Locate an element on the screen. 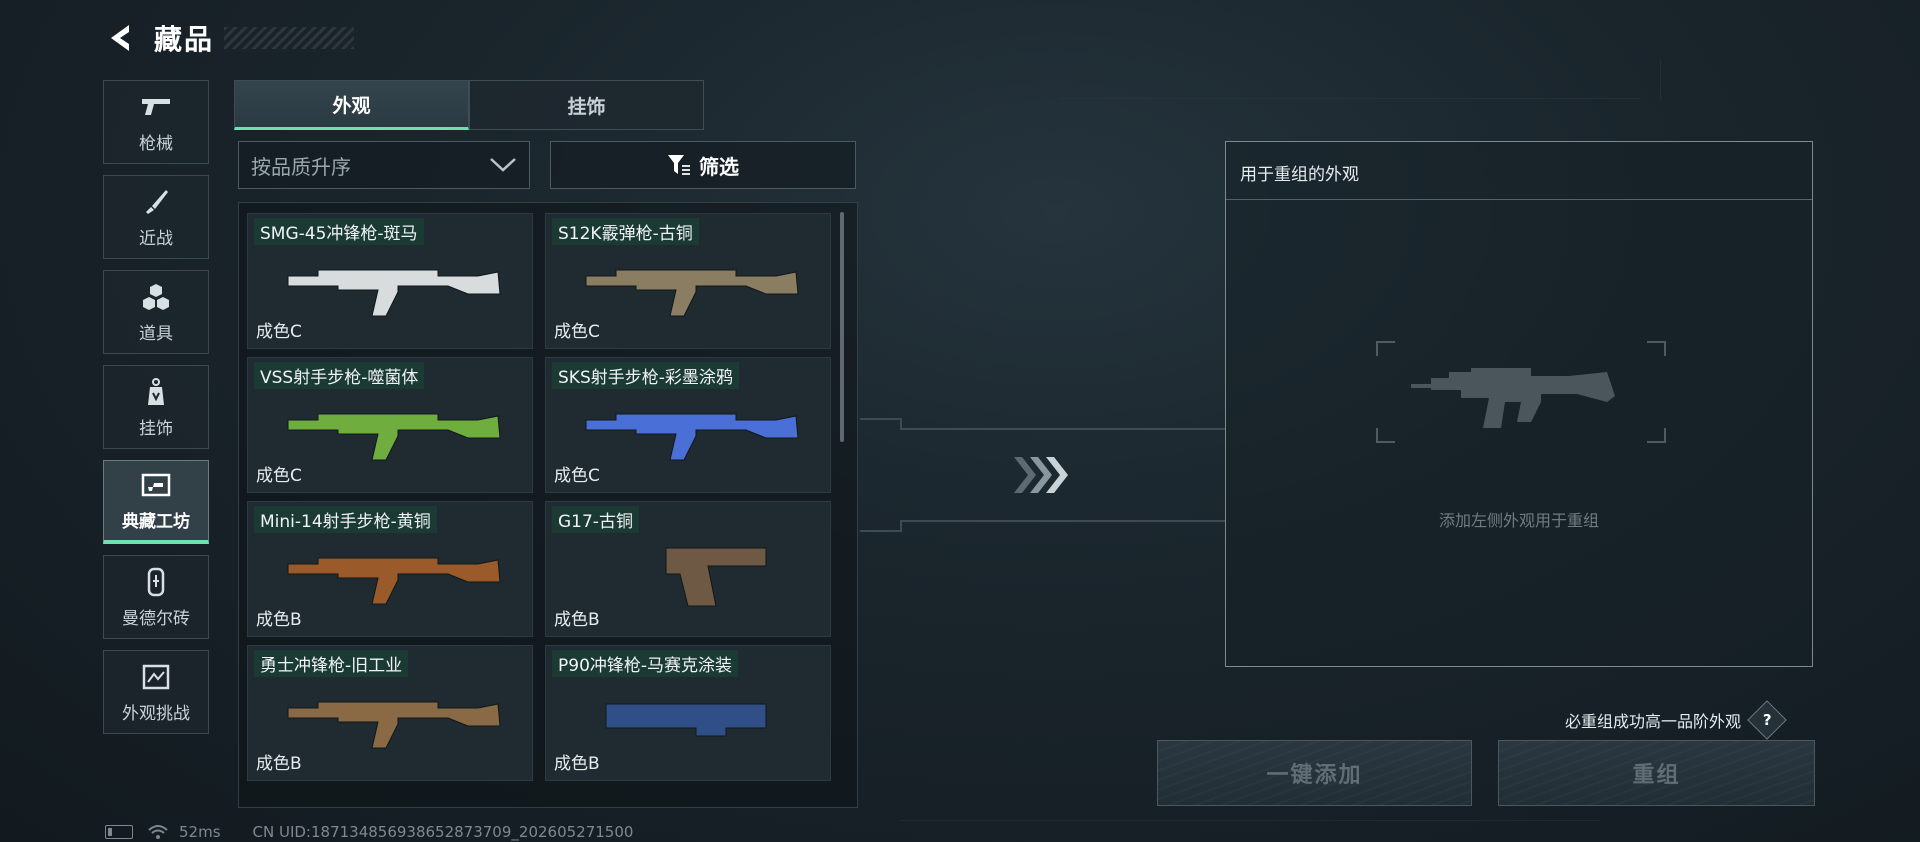 The image size is (1920, 842). skin-card: S12K霰弹枪-古铜成色C is located at coordinates (688, 281).